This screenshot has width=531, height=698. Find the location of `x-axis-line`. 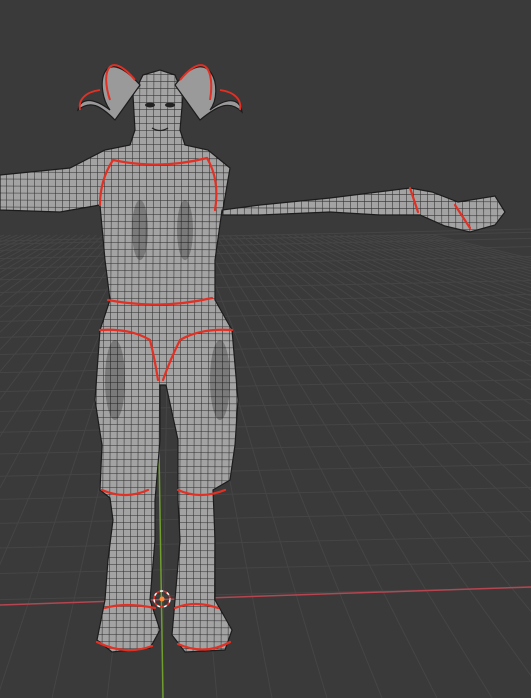

x-axis-line is located at coordinates (265, 596).